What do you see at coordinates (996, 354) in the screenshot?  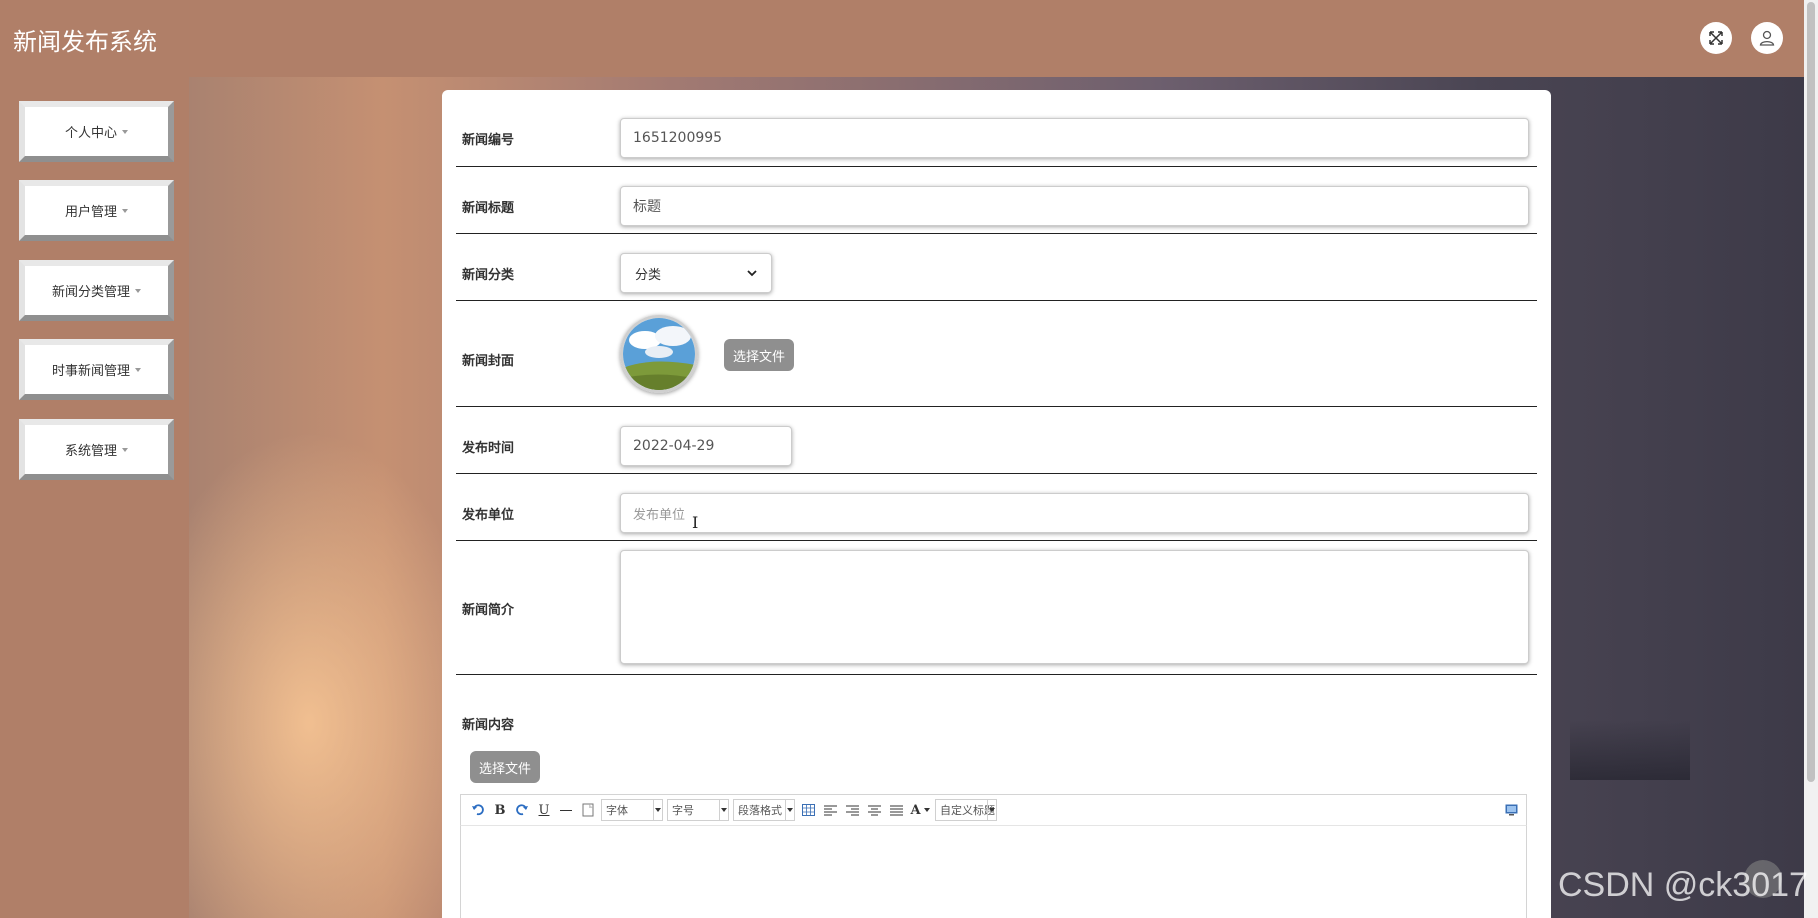 I see `form-row-news-cover: 新闻封面 选择文件` at bounding box center [996, 354].